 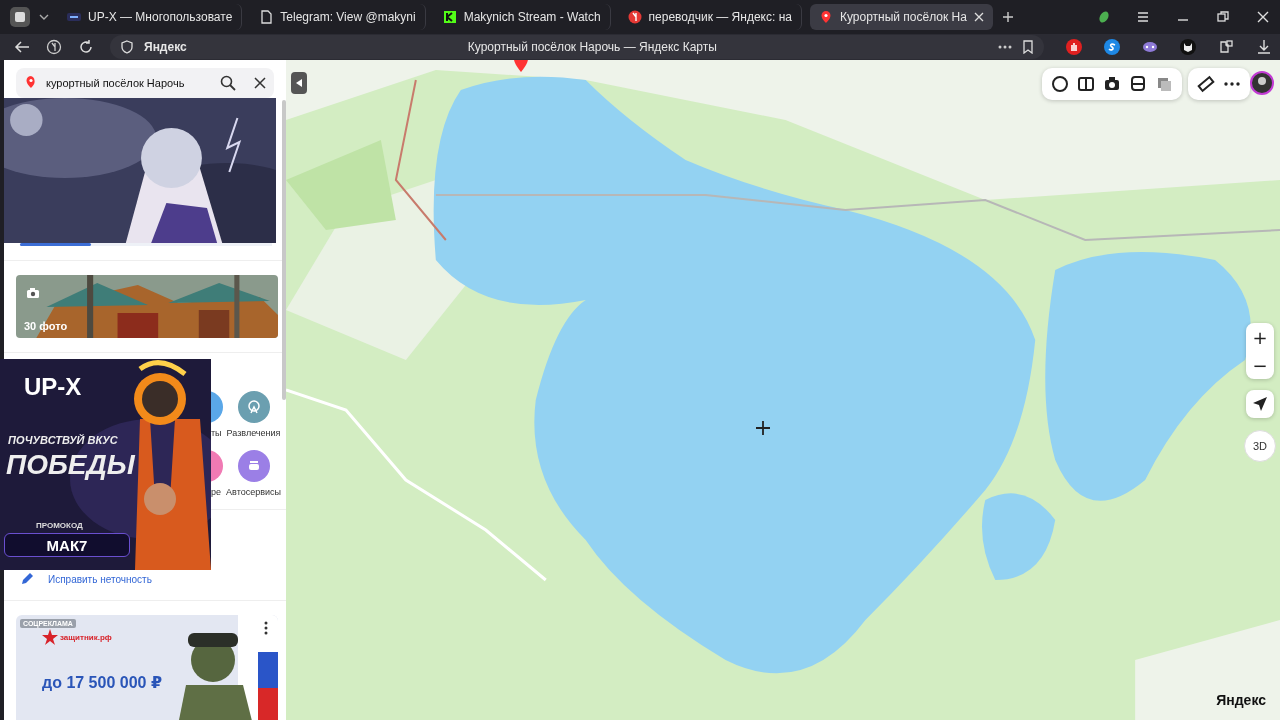 I want to click on ad-headline: до 17 500 000 ₽, so click(x=102, y=682).